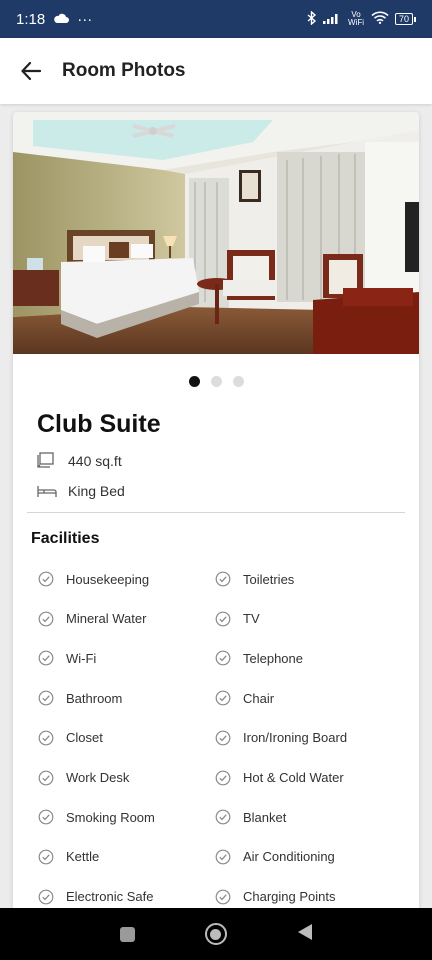 Image resolution: width=432 pixels, height=960 pixels. I want to click on facility-item: Mineral Water, so click(92, 619).